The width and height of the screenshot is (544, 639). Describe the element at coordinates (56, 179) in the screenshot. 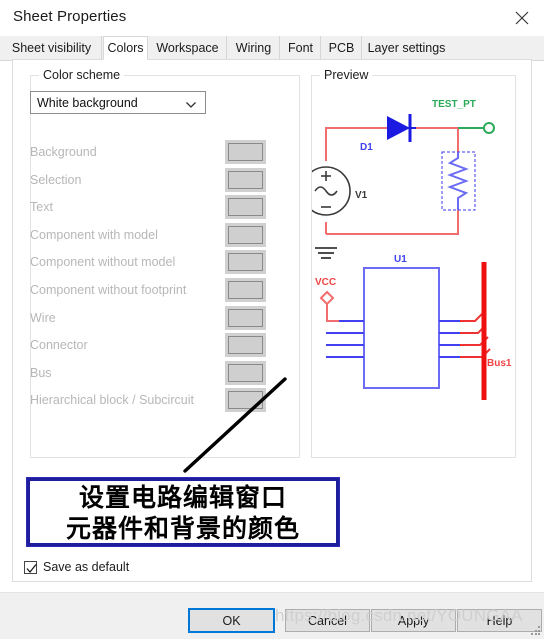

I see `color-row-label: Selection` at that location.